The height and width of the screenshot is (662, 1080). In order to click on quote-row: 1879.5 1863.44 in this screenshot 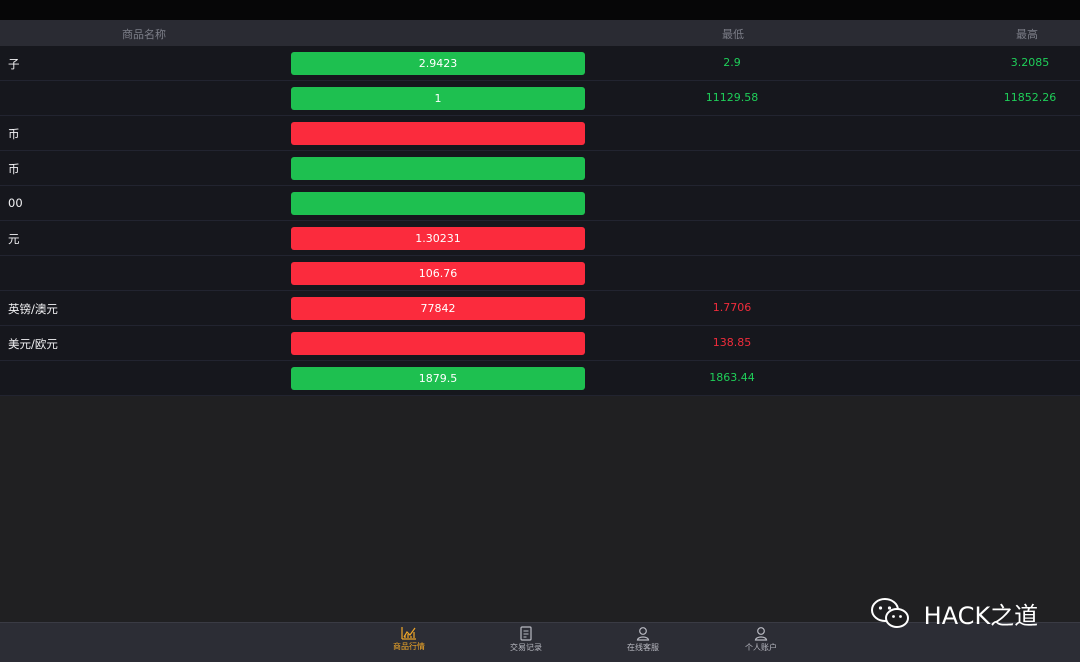, I will do `click(540, 378)`.